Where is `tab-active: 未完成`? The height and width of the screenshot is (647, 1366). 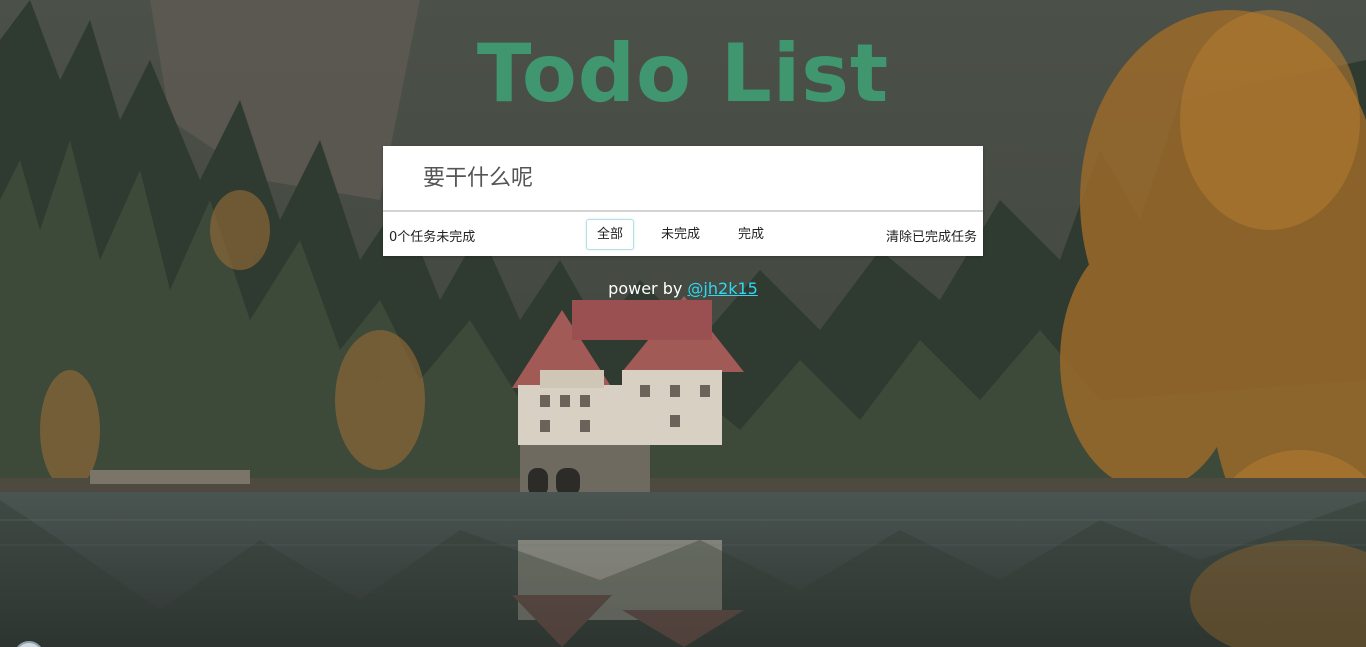 tab-active: 未完成 is located at coordinates (680, 234).